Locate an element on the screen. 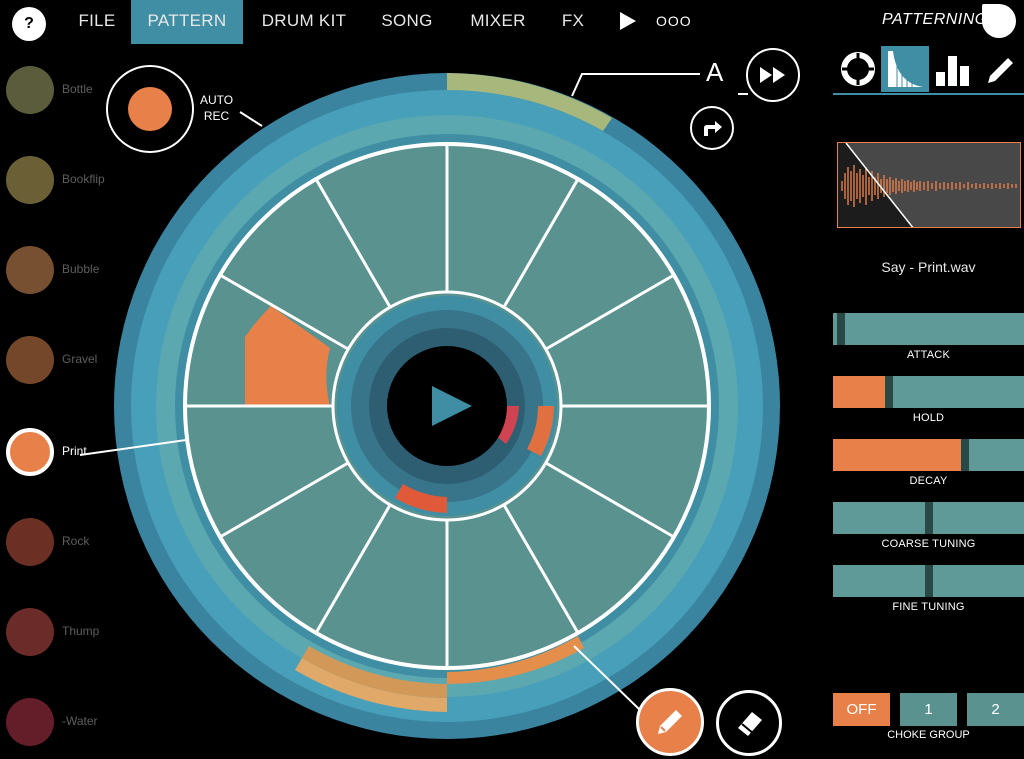  sound-label: Print is located at coordinates (74, 451).